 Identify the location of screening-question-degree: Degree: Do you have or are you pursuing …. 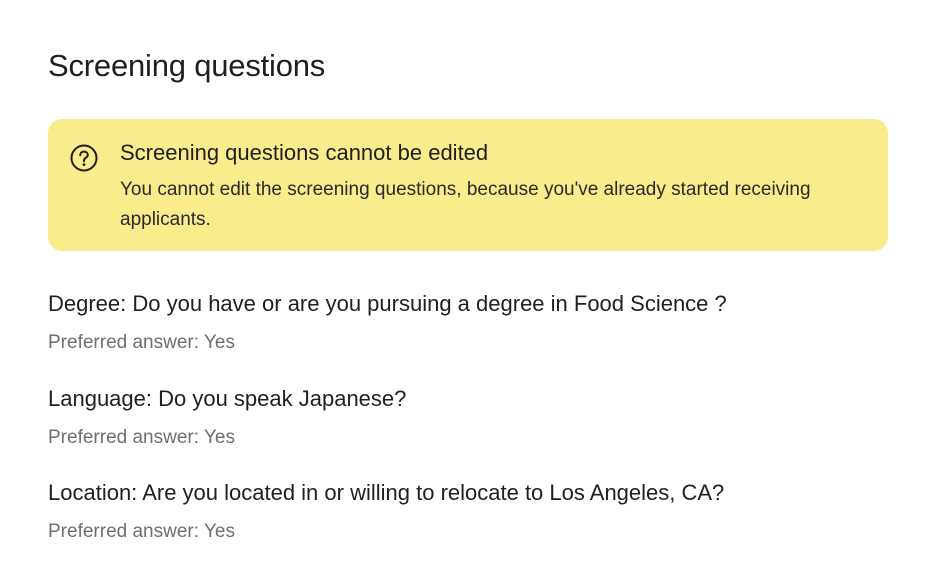
(387, 323).